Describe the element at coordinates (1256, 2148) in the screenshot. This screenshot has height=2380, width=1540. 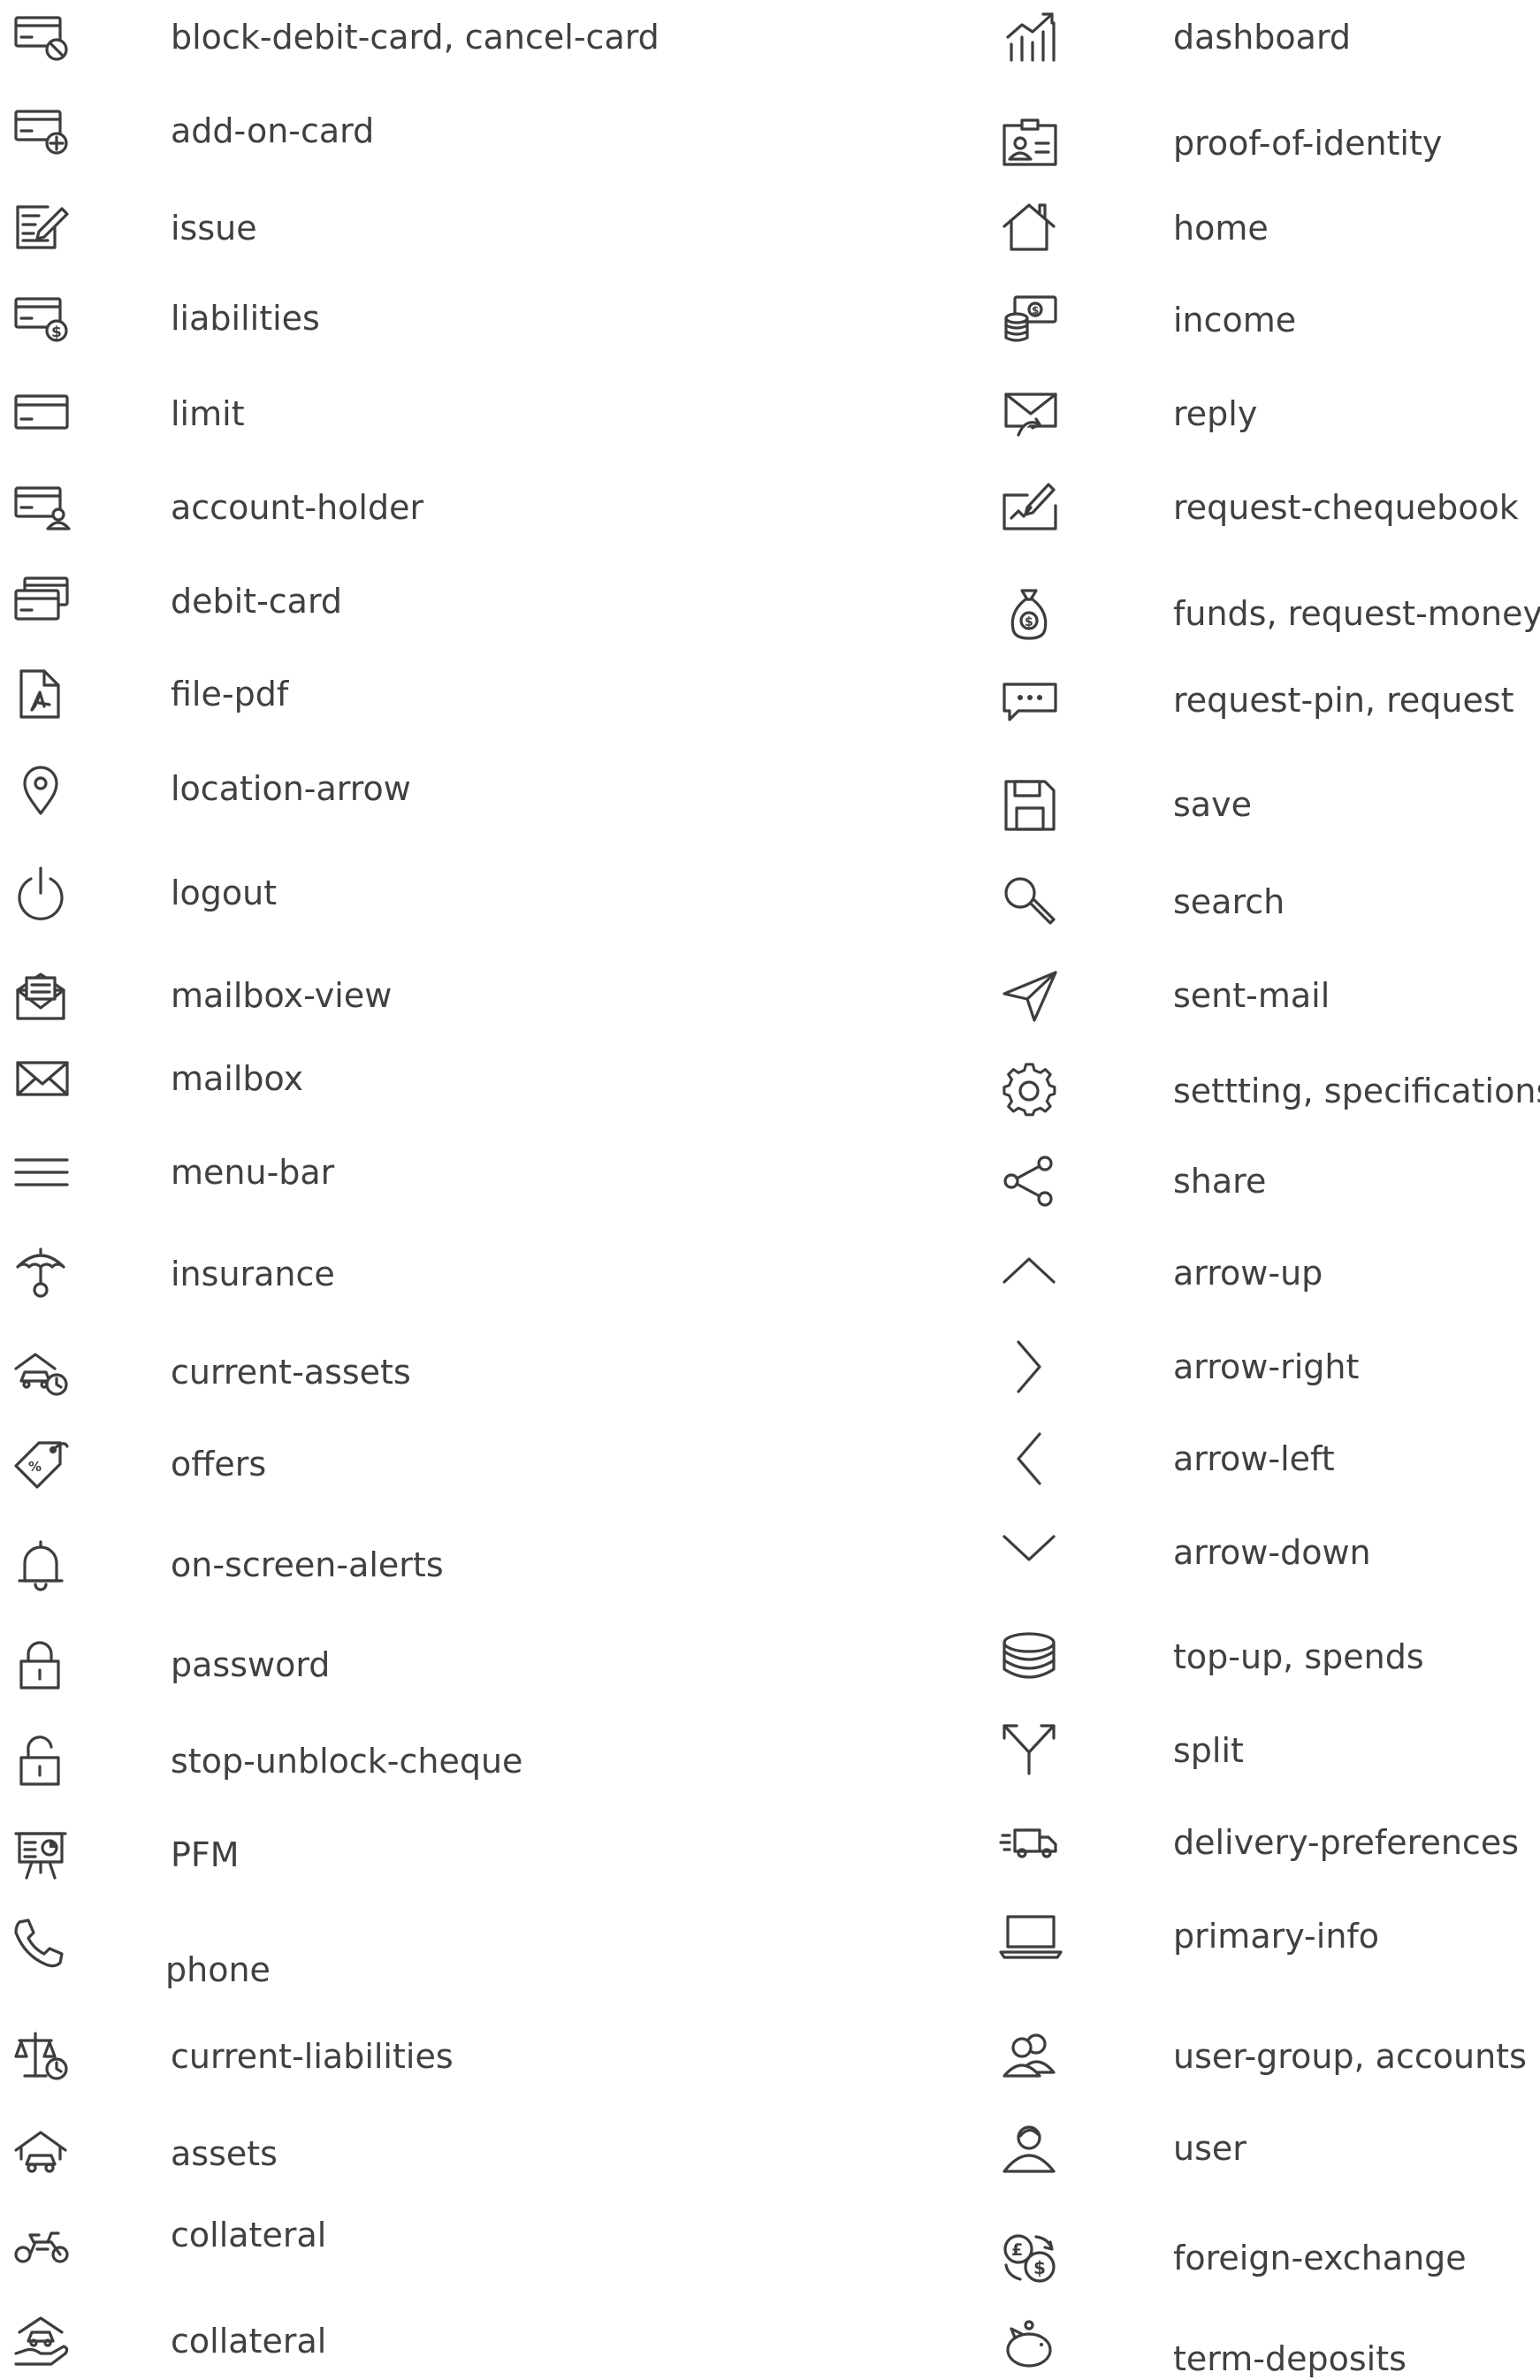
I see `list-item: user` at that location.